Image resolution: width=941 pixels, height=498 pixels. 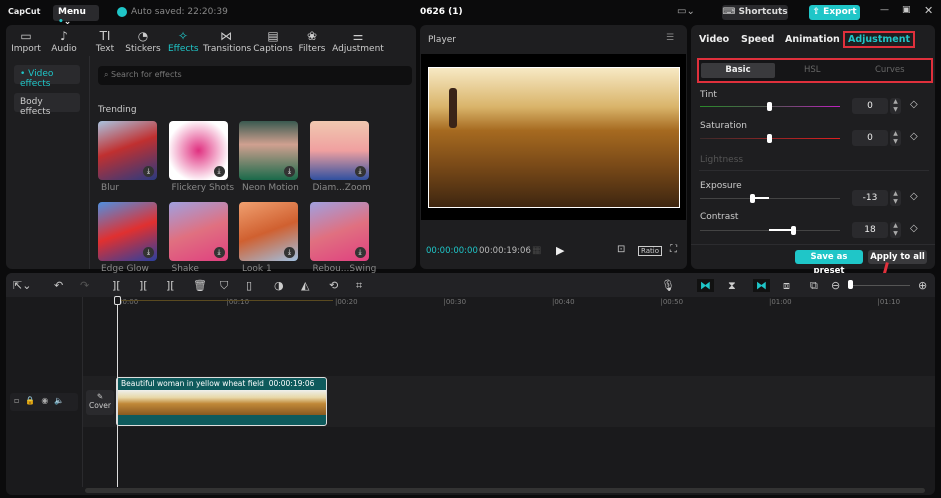 I want to click on undo-icon: ↶, so click(x=58, y=285).